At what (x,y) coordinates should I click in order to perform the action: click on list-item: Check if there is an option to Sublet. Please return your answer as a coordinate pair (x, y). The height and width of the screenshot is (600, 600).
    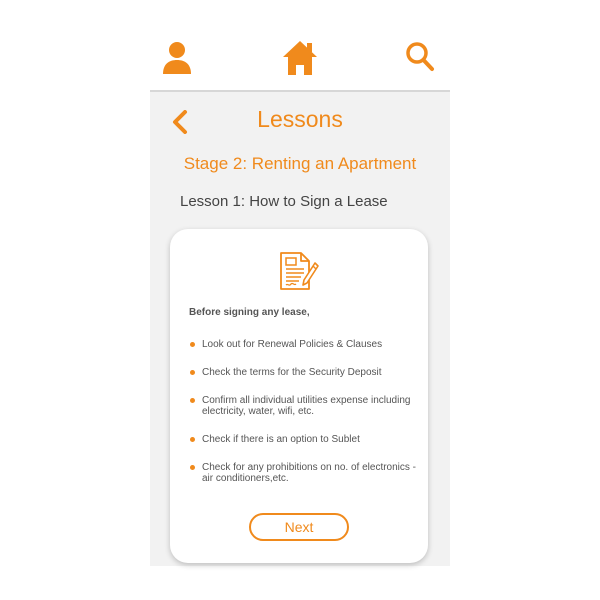
    Looking at the image, I should click on (305, 439).